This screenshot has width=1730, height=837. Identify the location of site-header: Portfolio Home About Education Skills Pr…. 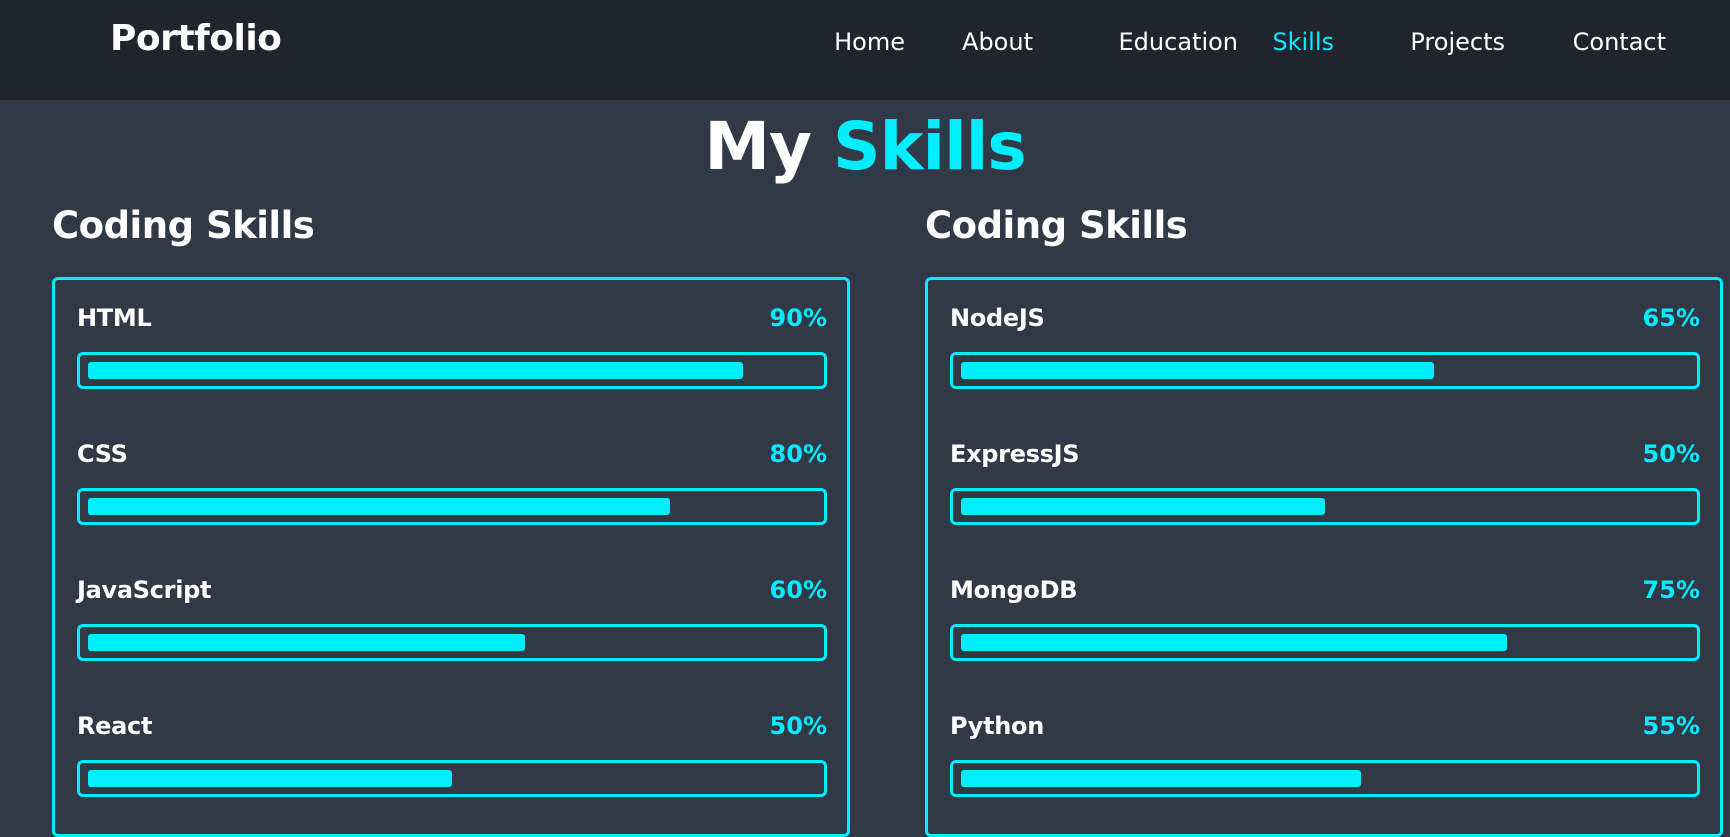
(865, 50).